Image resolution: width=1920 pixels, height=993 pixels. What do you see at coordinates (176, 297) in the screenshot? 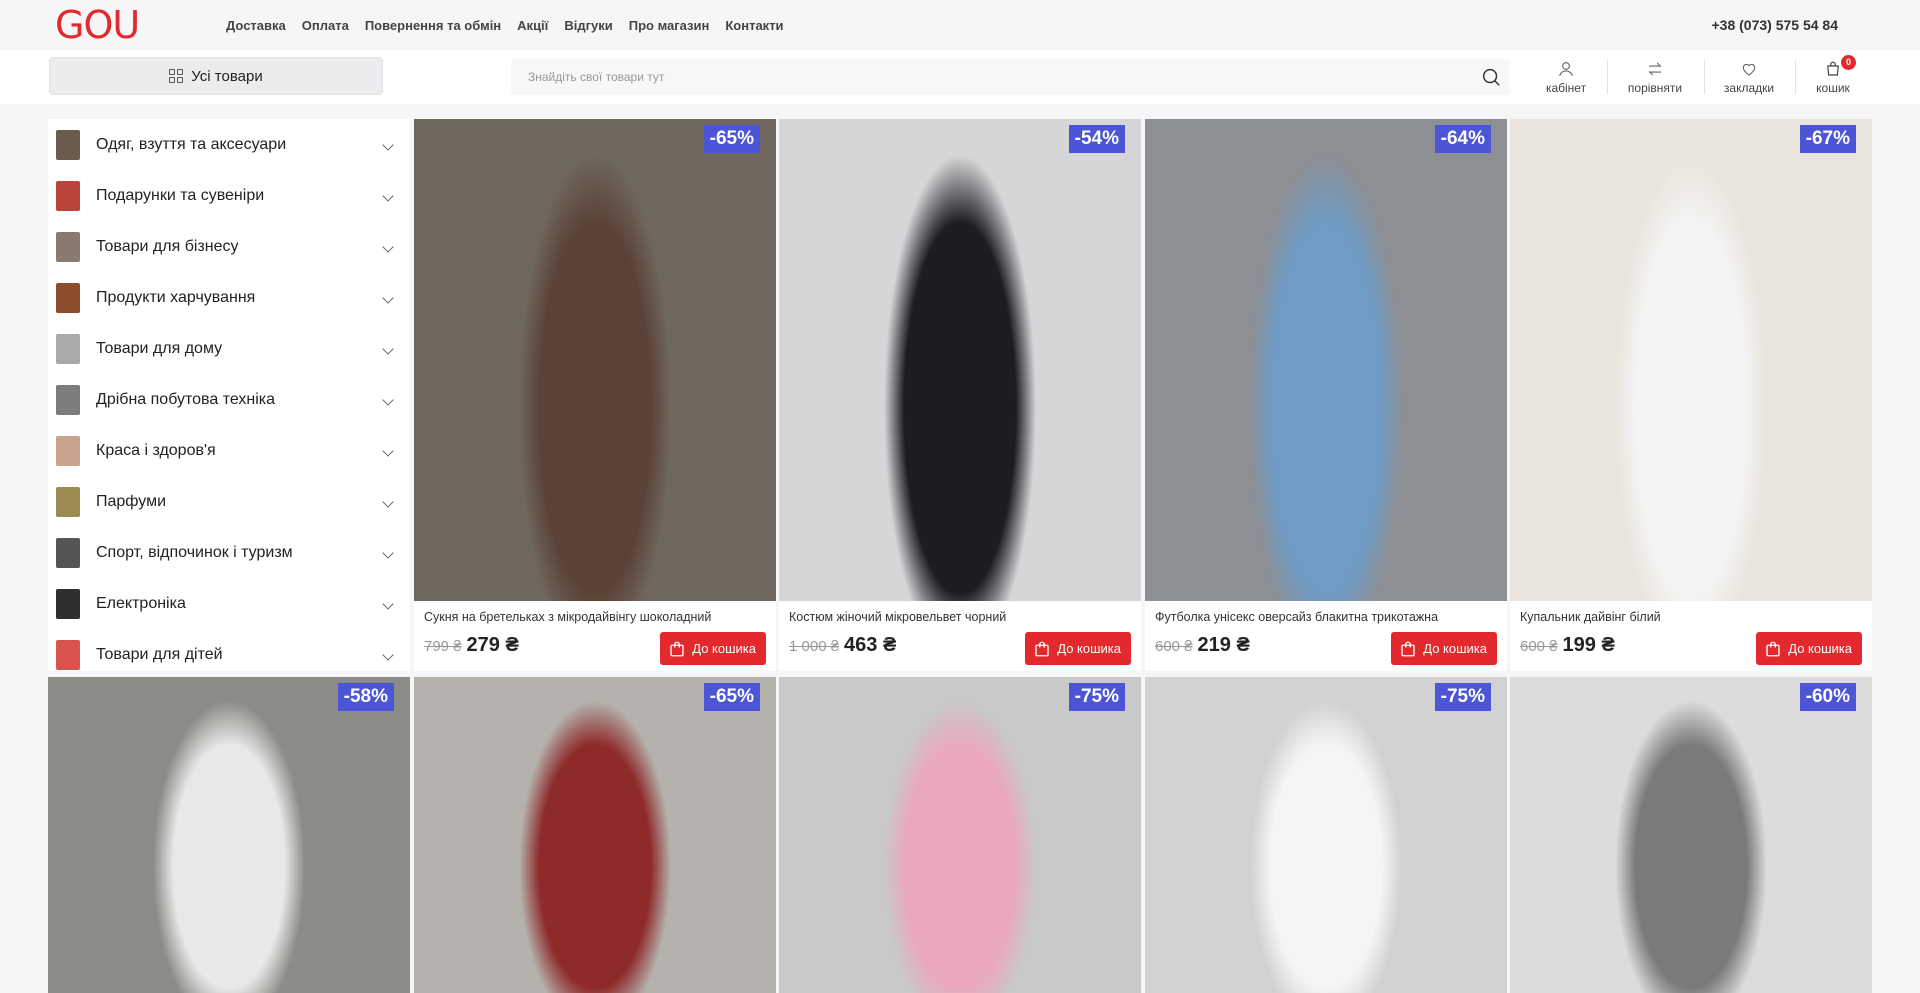
I see `category-label: Продукти харчування` at bounding box center [176, 297].